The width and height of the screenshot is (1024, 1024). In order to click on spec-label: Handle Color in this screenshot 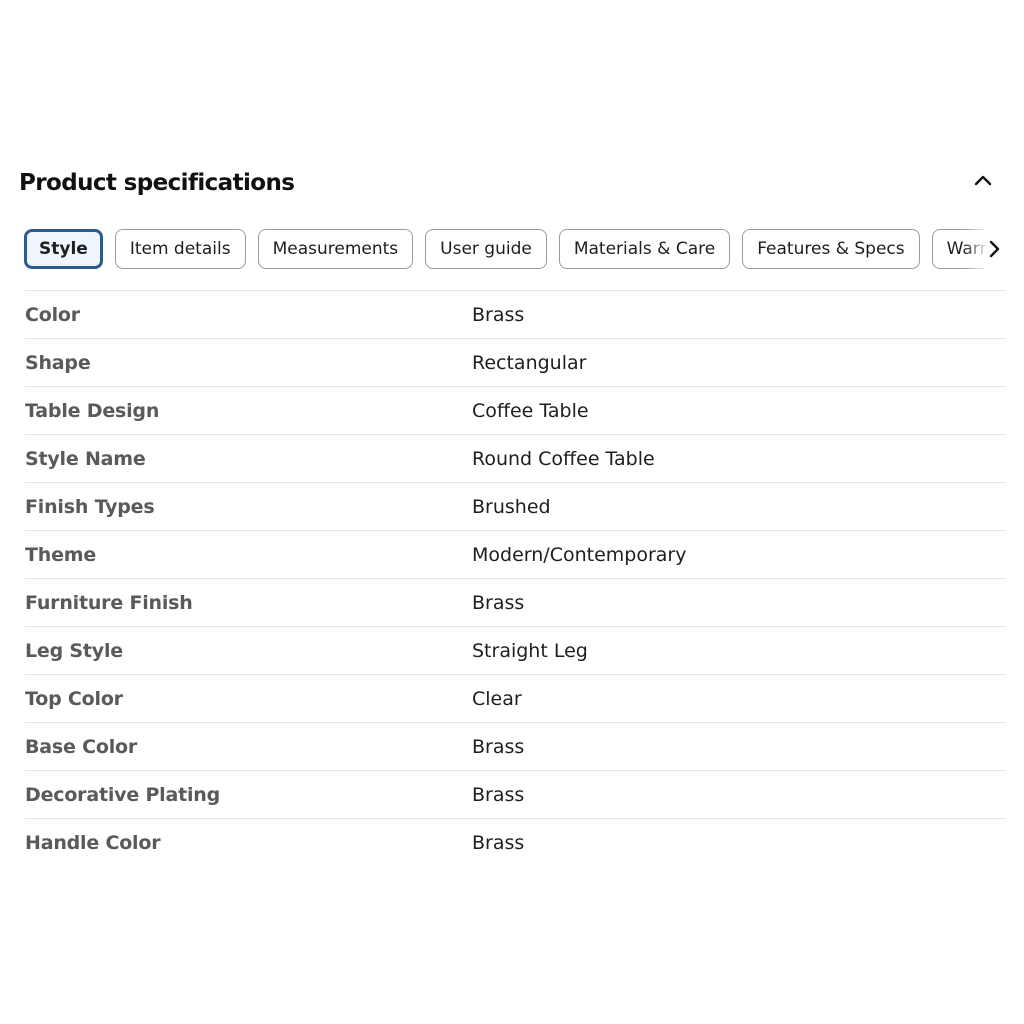, I will do `click(93, 842)`.